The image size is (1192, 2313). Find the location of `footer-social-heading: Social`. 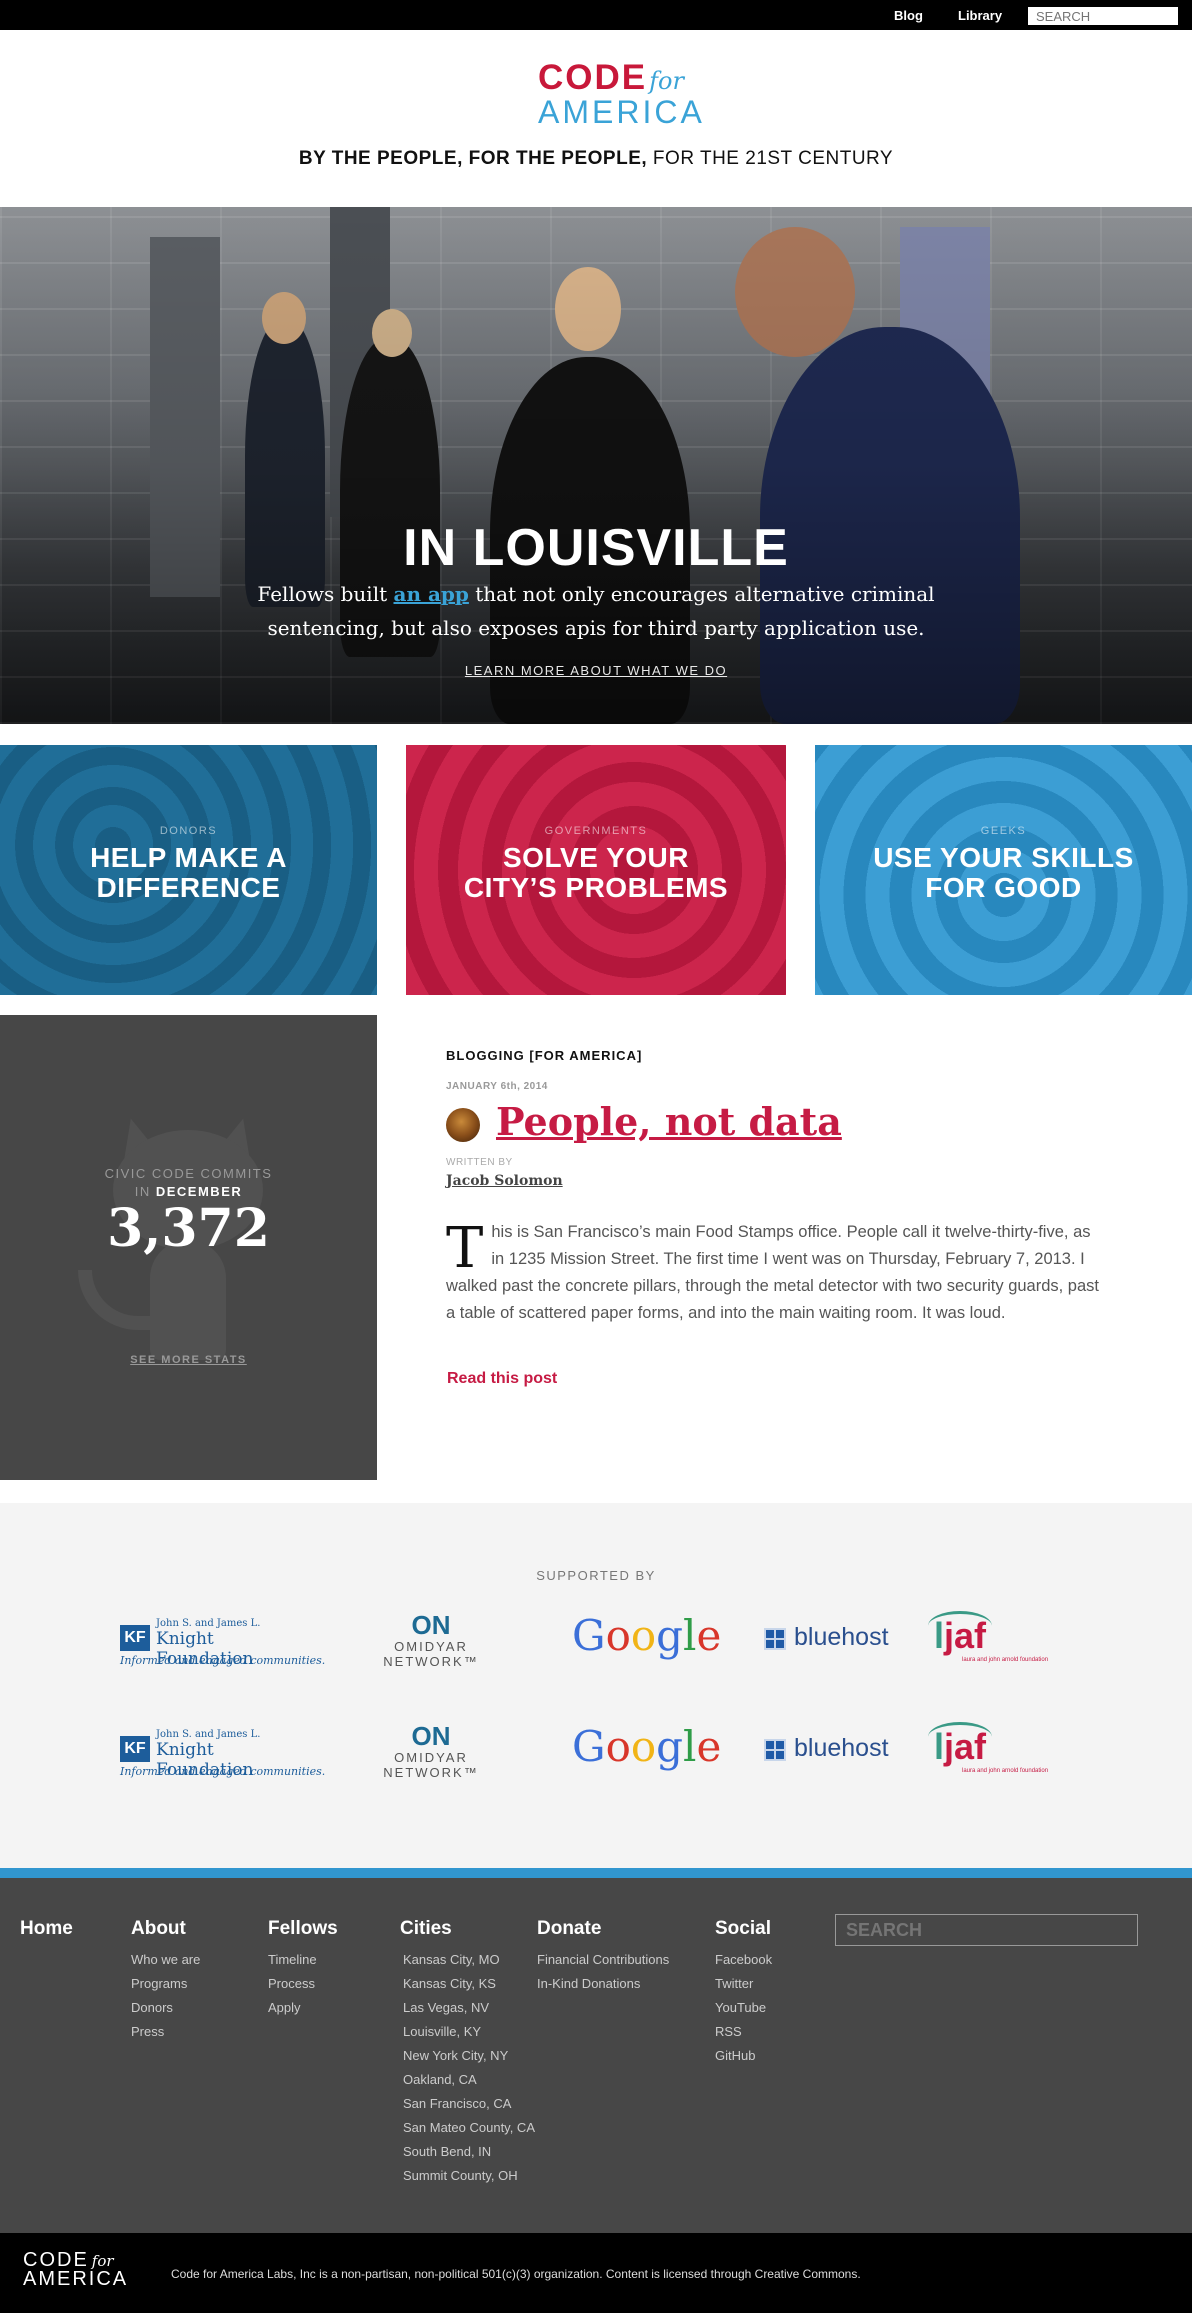

footer-social-heading: Social is located at coordinates (743, 1929).